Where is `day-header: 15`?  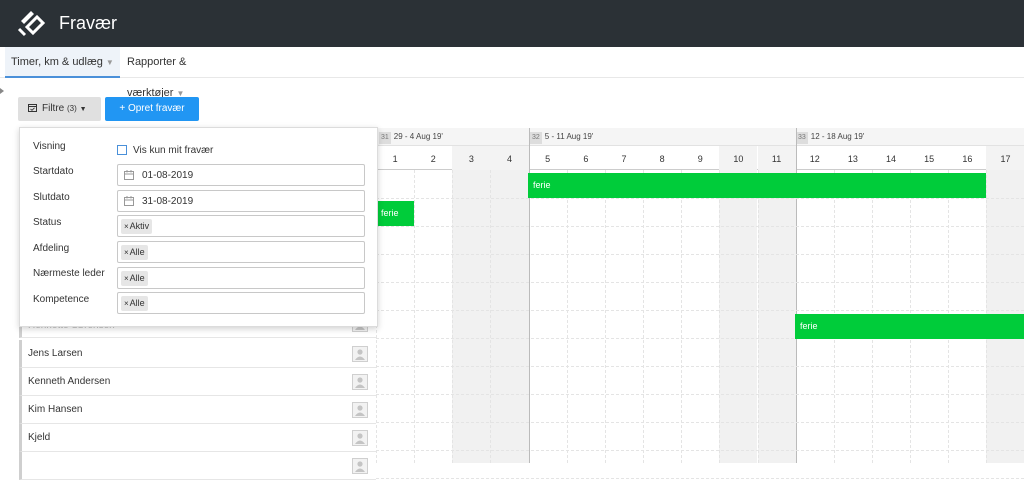
day-header: 15 is located at coordinates (929, 159).